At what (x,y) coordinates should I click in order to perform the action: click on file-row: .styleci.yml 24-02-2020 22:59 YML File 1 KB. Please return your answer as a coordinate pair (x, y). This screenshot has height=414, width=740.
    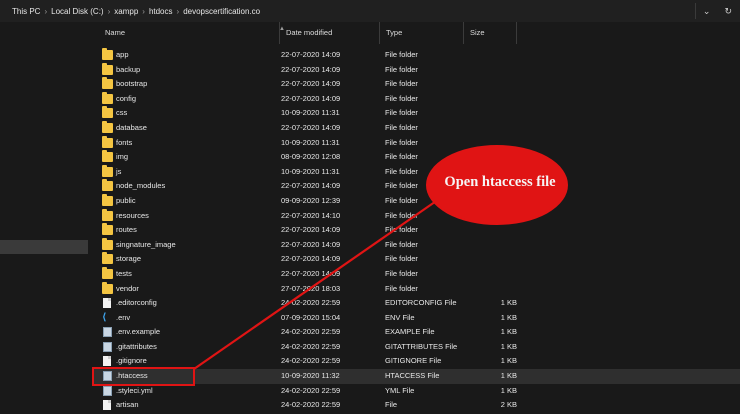
    Looking at the image, I should click on (416, 391).